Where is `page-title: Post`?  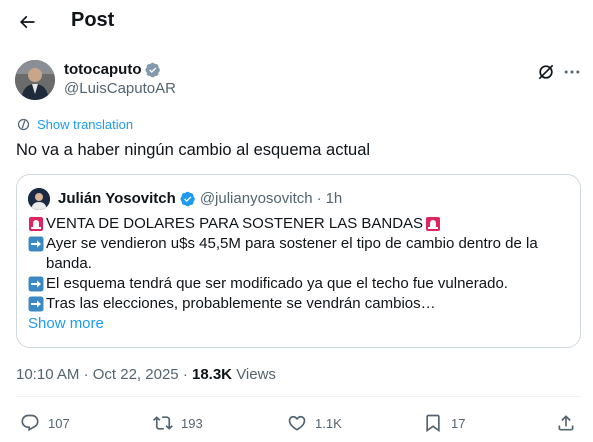
page-title: Post is located at coordinates (93, 20).